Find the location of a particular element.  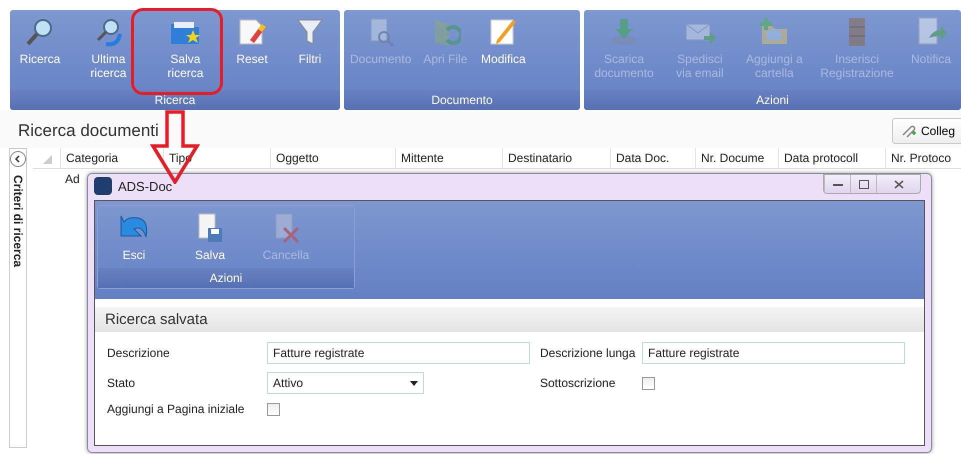

field-label: Descrizione is located at coordinates (139, 353).